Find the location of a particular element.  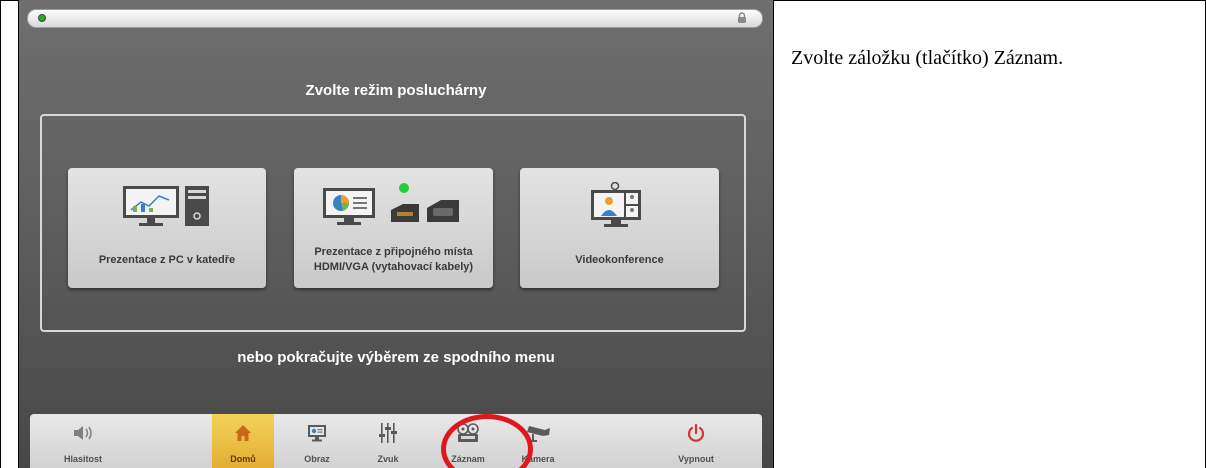

lock-icon is located at coordinates (742, 18).